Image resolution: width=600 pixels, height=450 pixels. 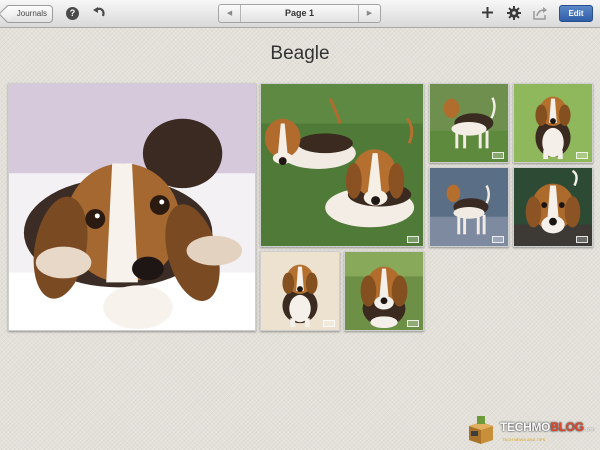 I want to click on next-page-icon: ▶, so click(x=369, y=13).